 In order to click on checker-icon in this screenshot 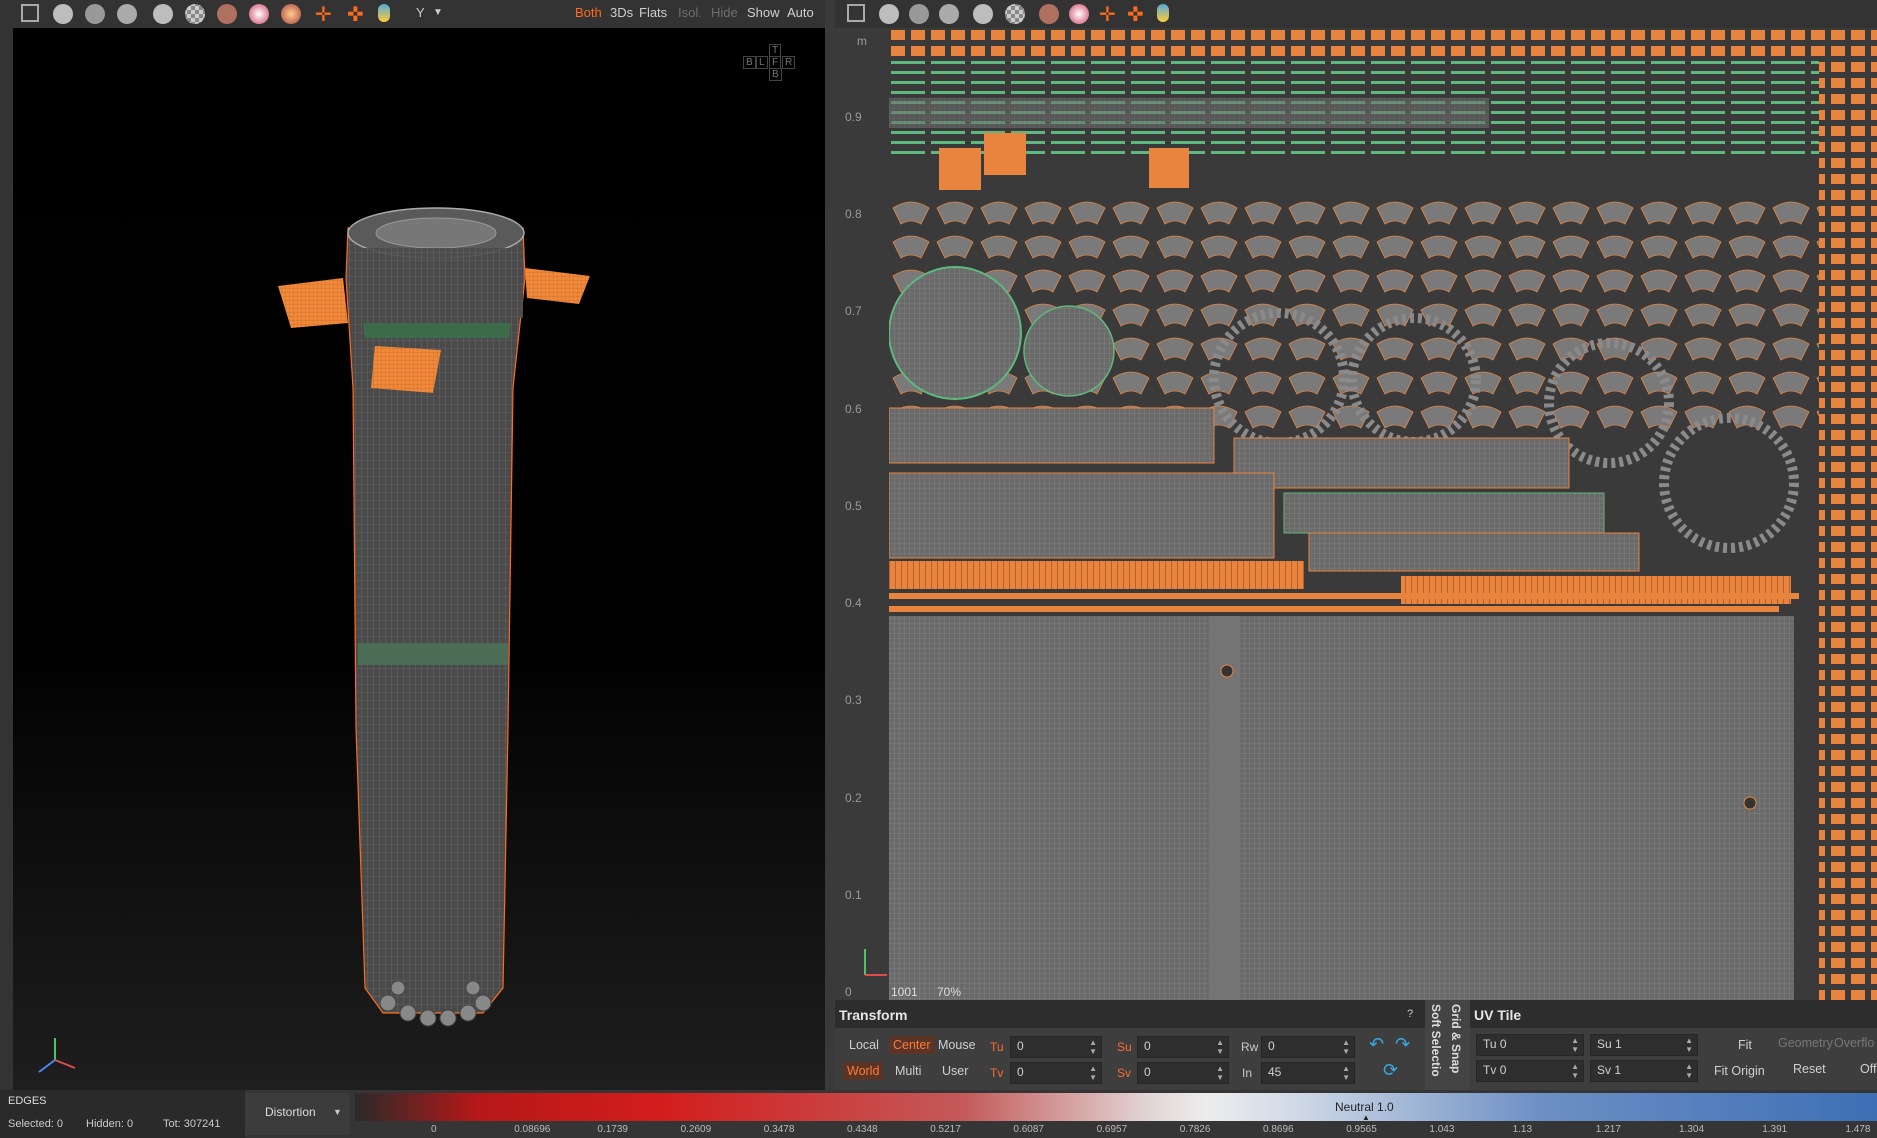, I will do `click(195, 14)`.